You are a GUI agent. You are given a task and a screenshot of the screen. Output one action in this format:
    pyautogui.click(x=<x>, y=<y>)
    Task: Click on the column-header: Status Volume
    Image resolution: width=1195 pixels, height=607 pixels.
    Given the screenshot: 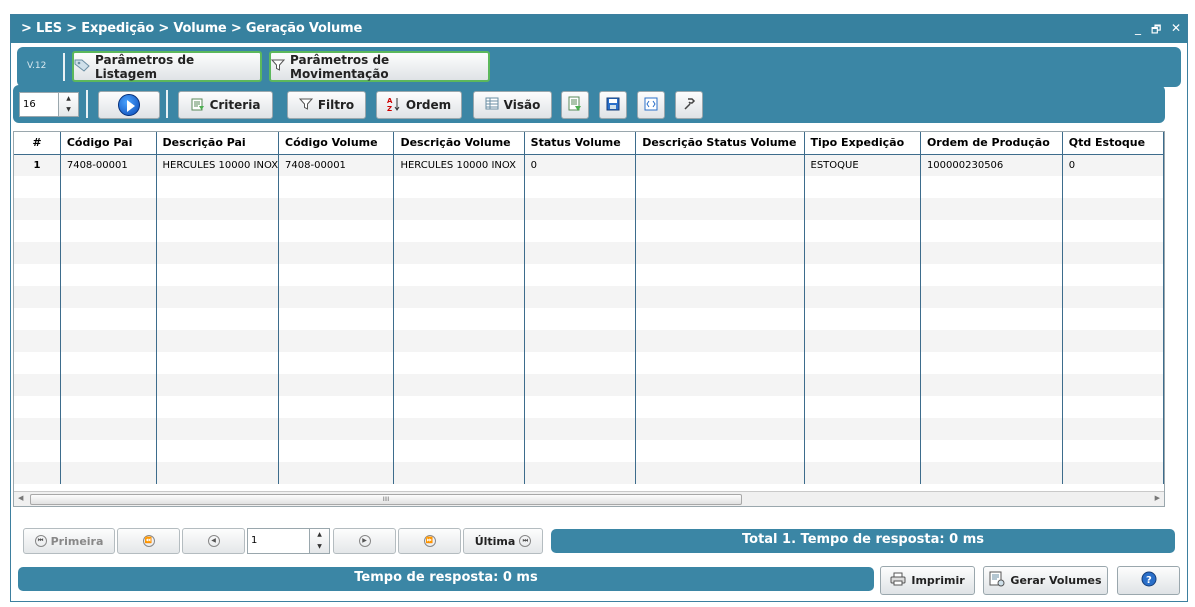 What is the action you would take?
    pyautogui.click(x=580, y=143)
    